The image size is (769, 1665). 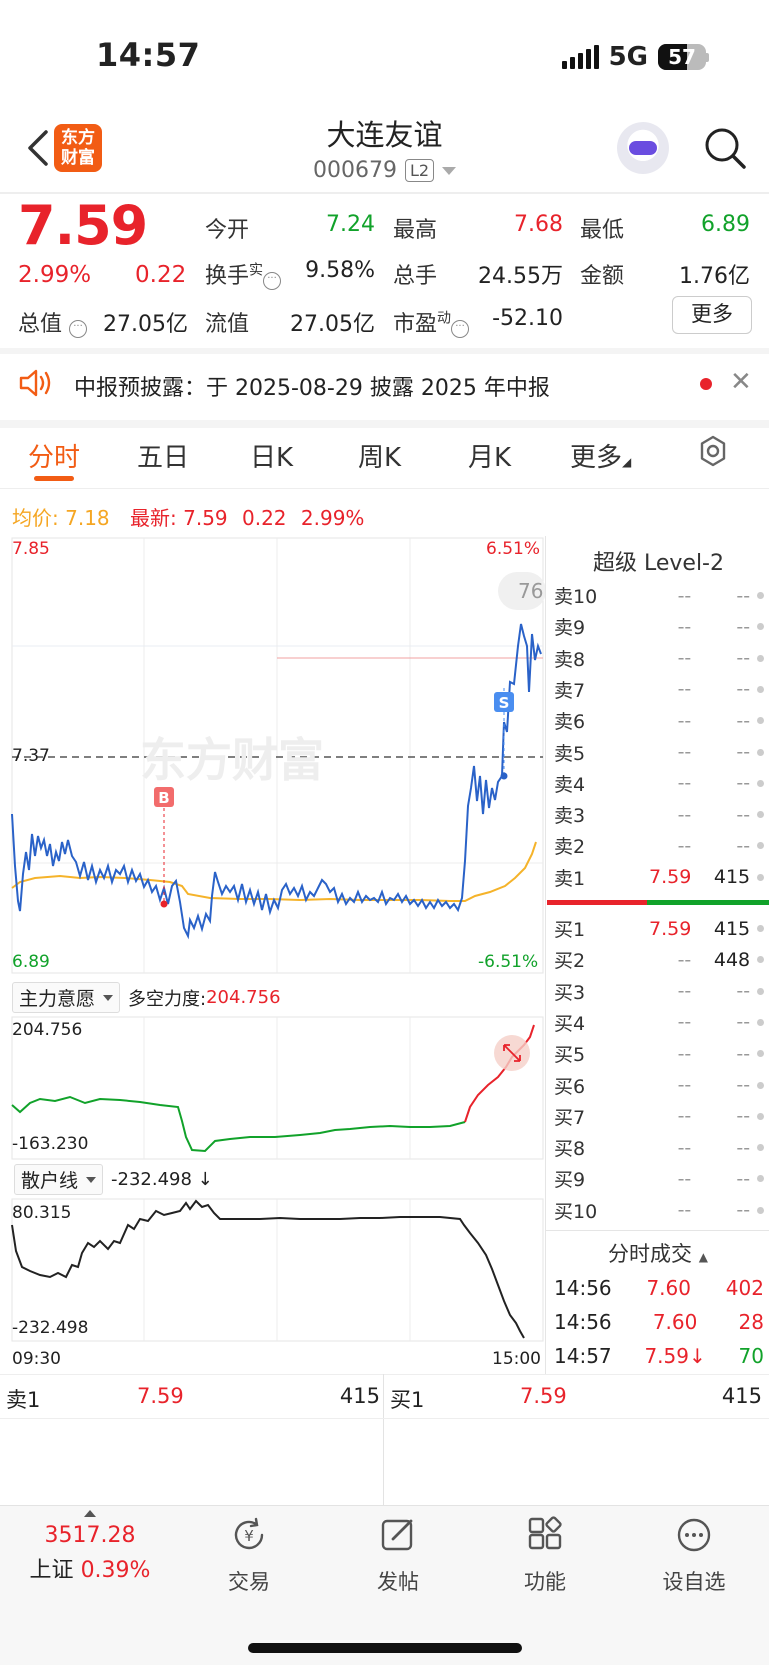 What do you see at coordinates (419, 170) in the screenshot?
I see `level2-badge: L2` at bounding box center [419, 170].